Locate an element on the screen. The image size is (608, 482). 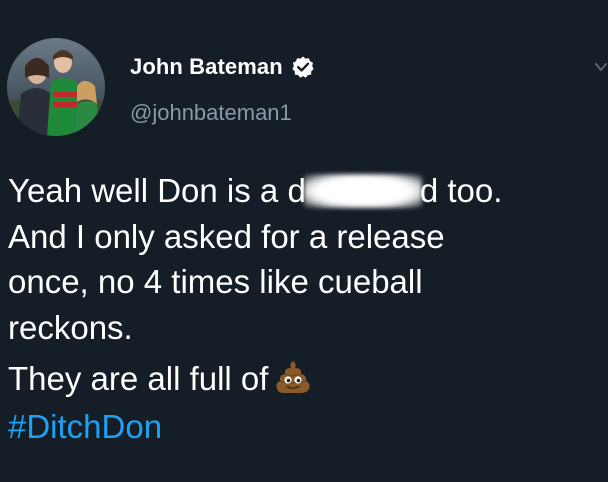
author-name-row: John Bateman is located at coordinates (222, 67).